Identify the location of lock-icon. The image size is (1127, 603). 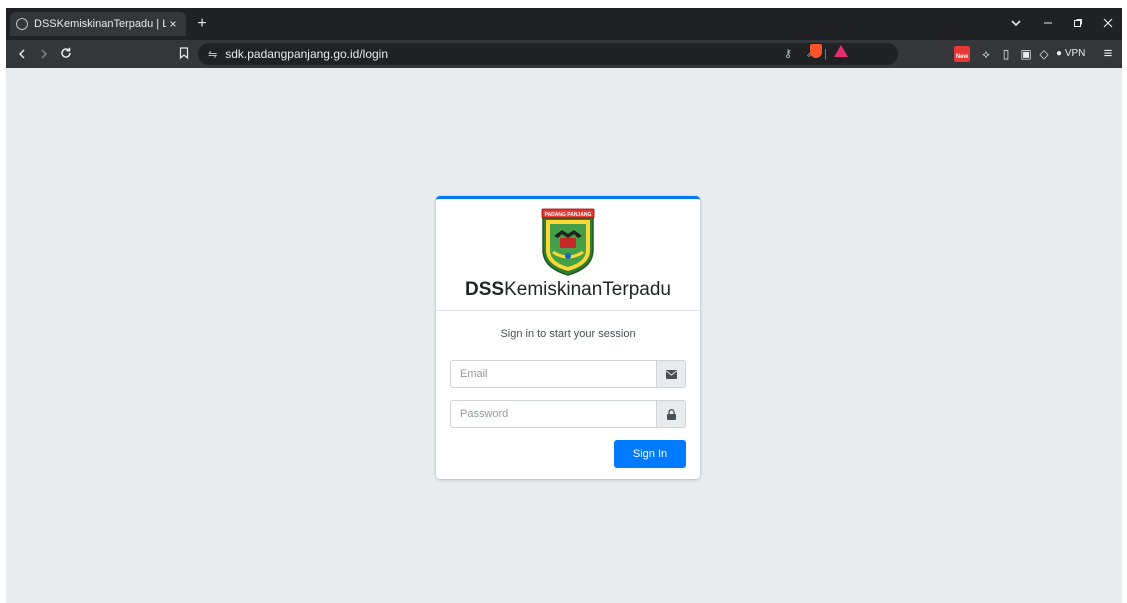
(671, 414).